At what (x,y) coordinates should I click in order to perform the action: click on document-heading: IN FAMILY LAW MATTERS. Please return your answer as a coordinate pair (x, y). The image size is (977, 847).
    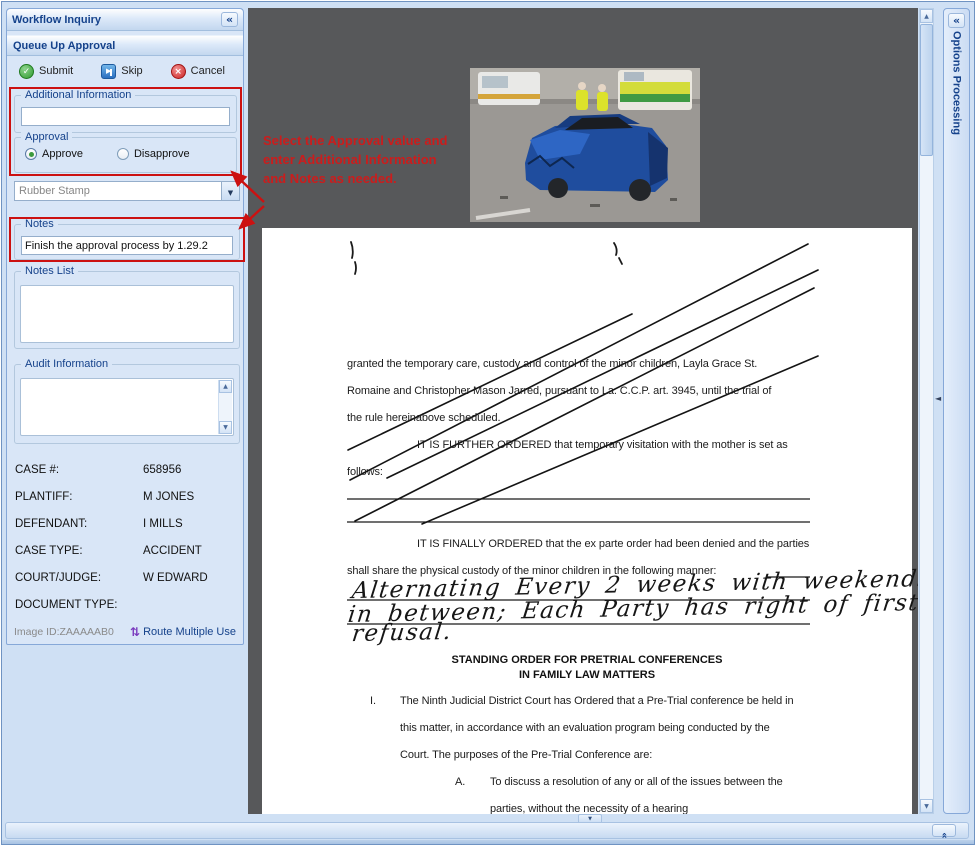
    Looking at the image, I should click on (587, 675).